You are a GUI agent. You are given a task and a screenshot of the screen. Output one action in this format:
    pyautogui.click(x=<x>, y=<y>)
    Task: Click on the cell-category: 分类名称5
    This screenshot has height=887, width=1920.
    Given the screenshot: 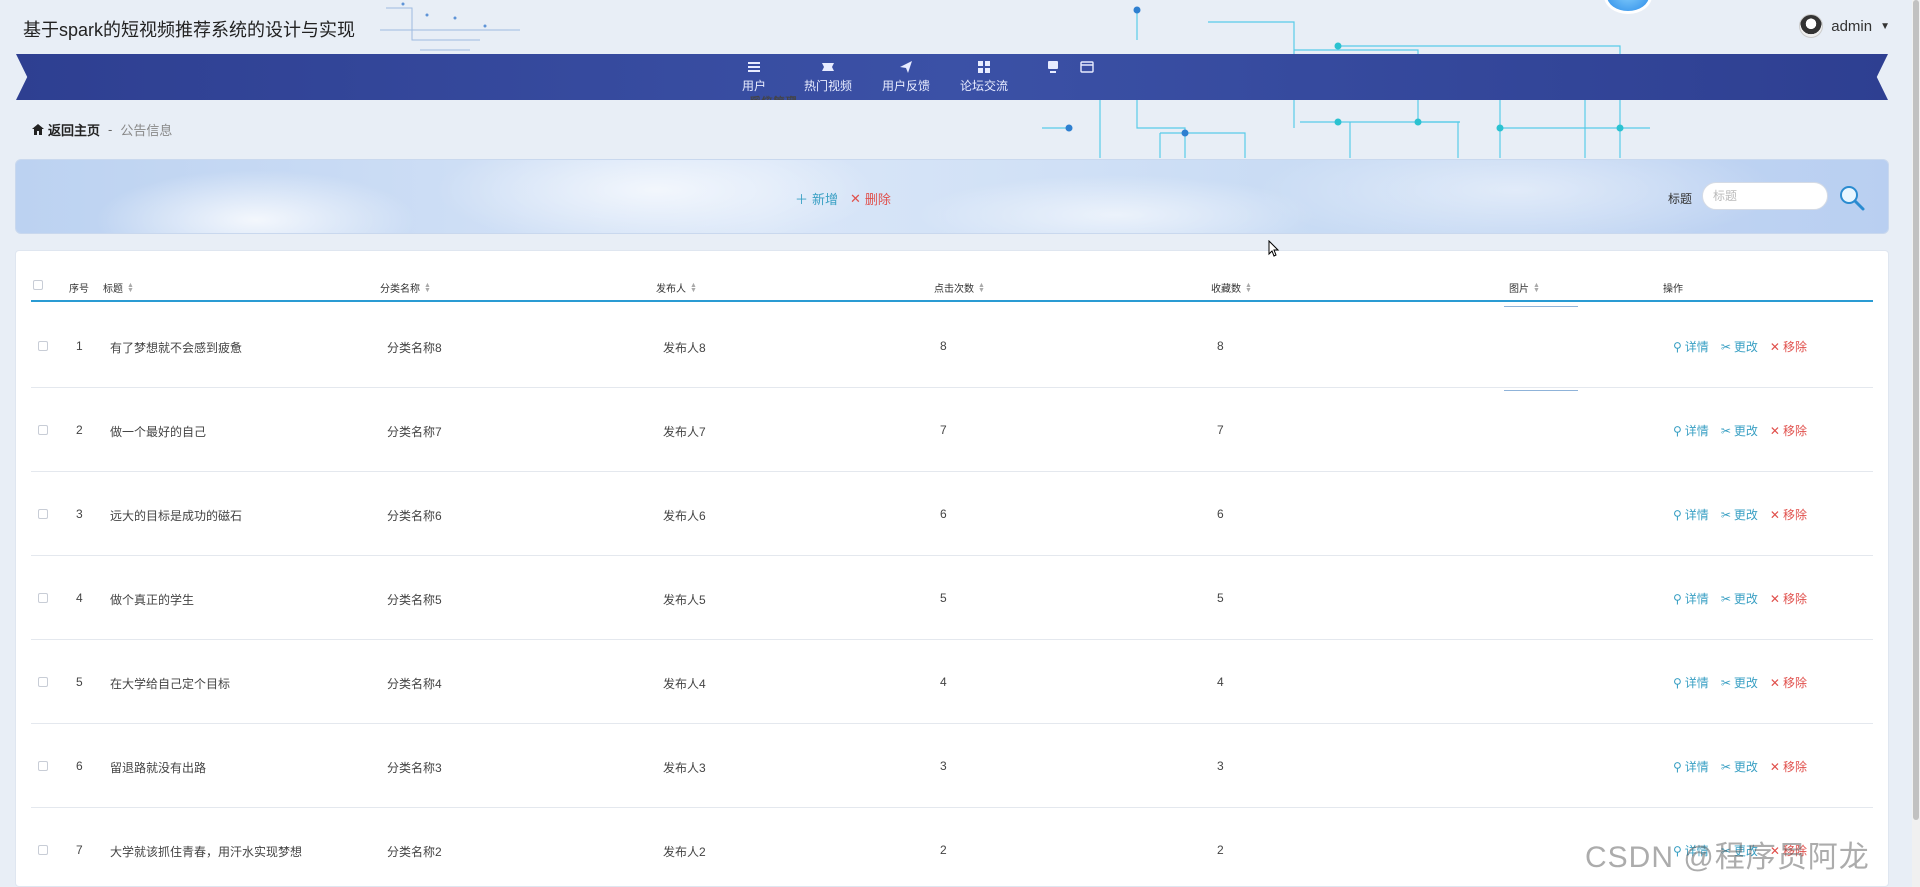 What is the action you would take?
    pyautogui.click(x=414, y=600)
    